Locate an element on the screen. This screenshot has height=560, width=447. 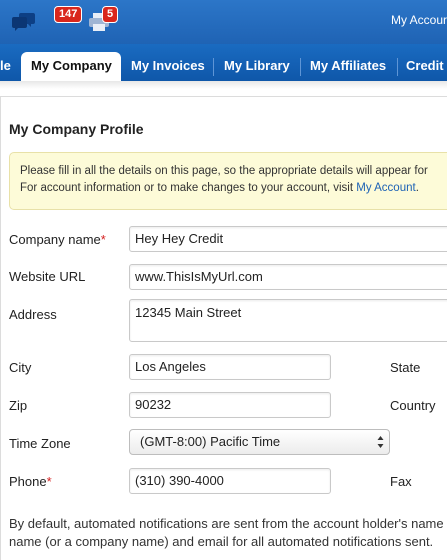
tab-my-affiliates: My Affiliates is located at coordinates (348, 67).